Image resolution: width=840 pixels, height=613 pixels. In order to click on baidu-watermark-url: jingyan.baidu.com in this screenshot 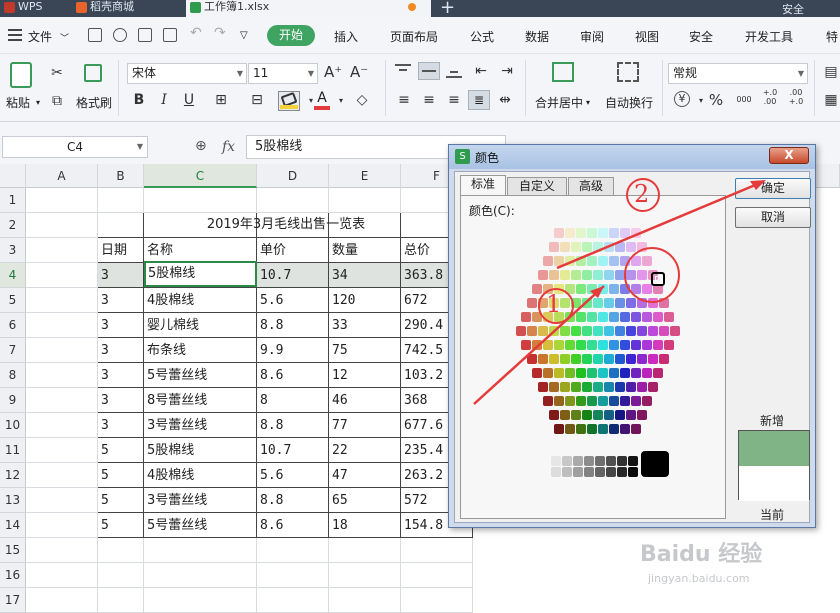, I will do `click(699, 578)`.